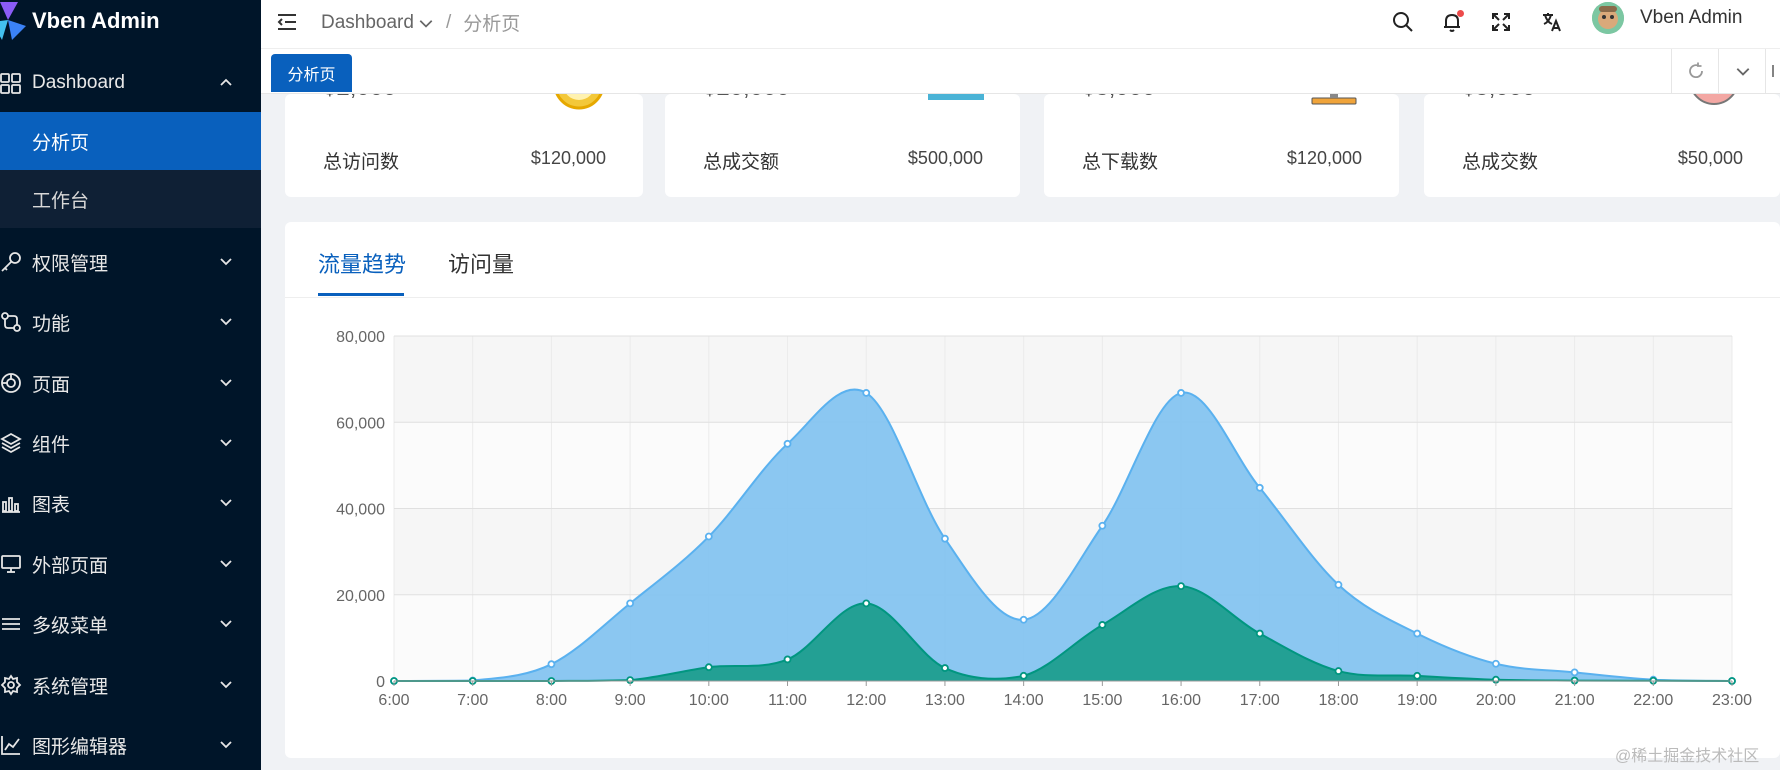 The height and width of the screenshot is (770, 1780). What do you see at coordinates (746, 98) in the screenshot?
I see `stat-top-value: $20,000` at bounding box center [746, 98].